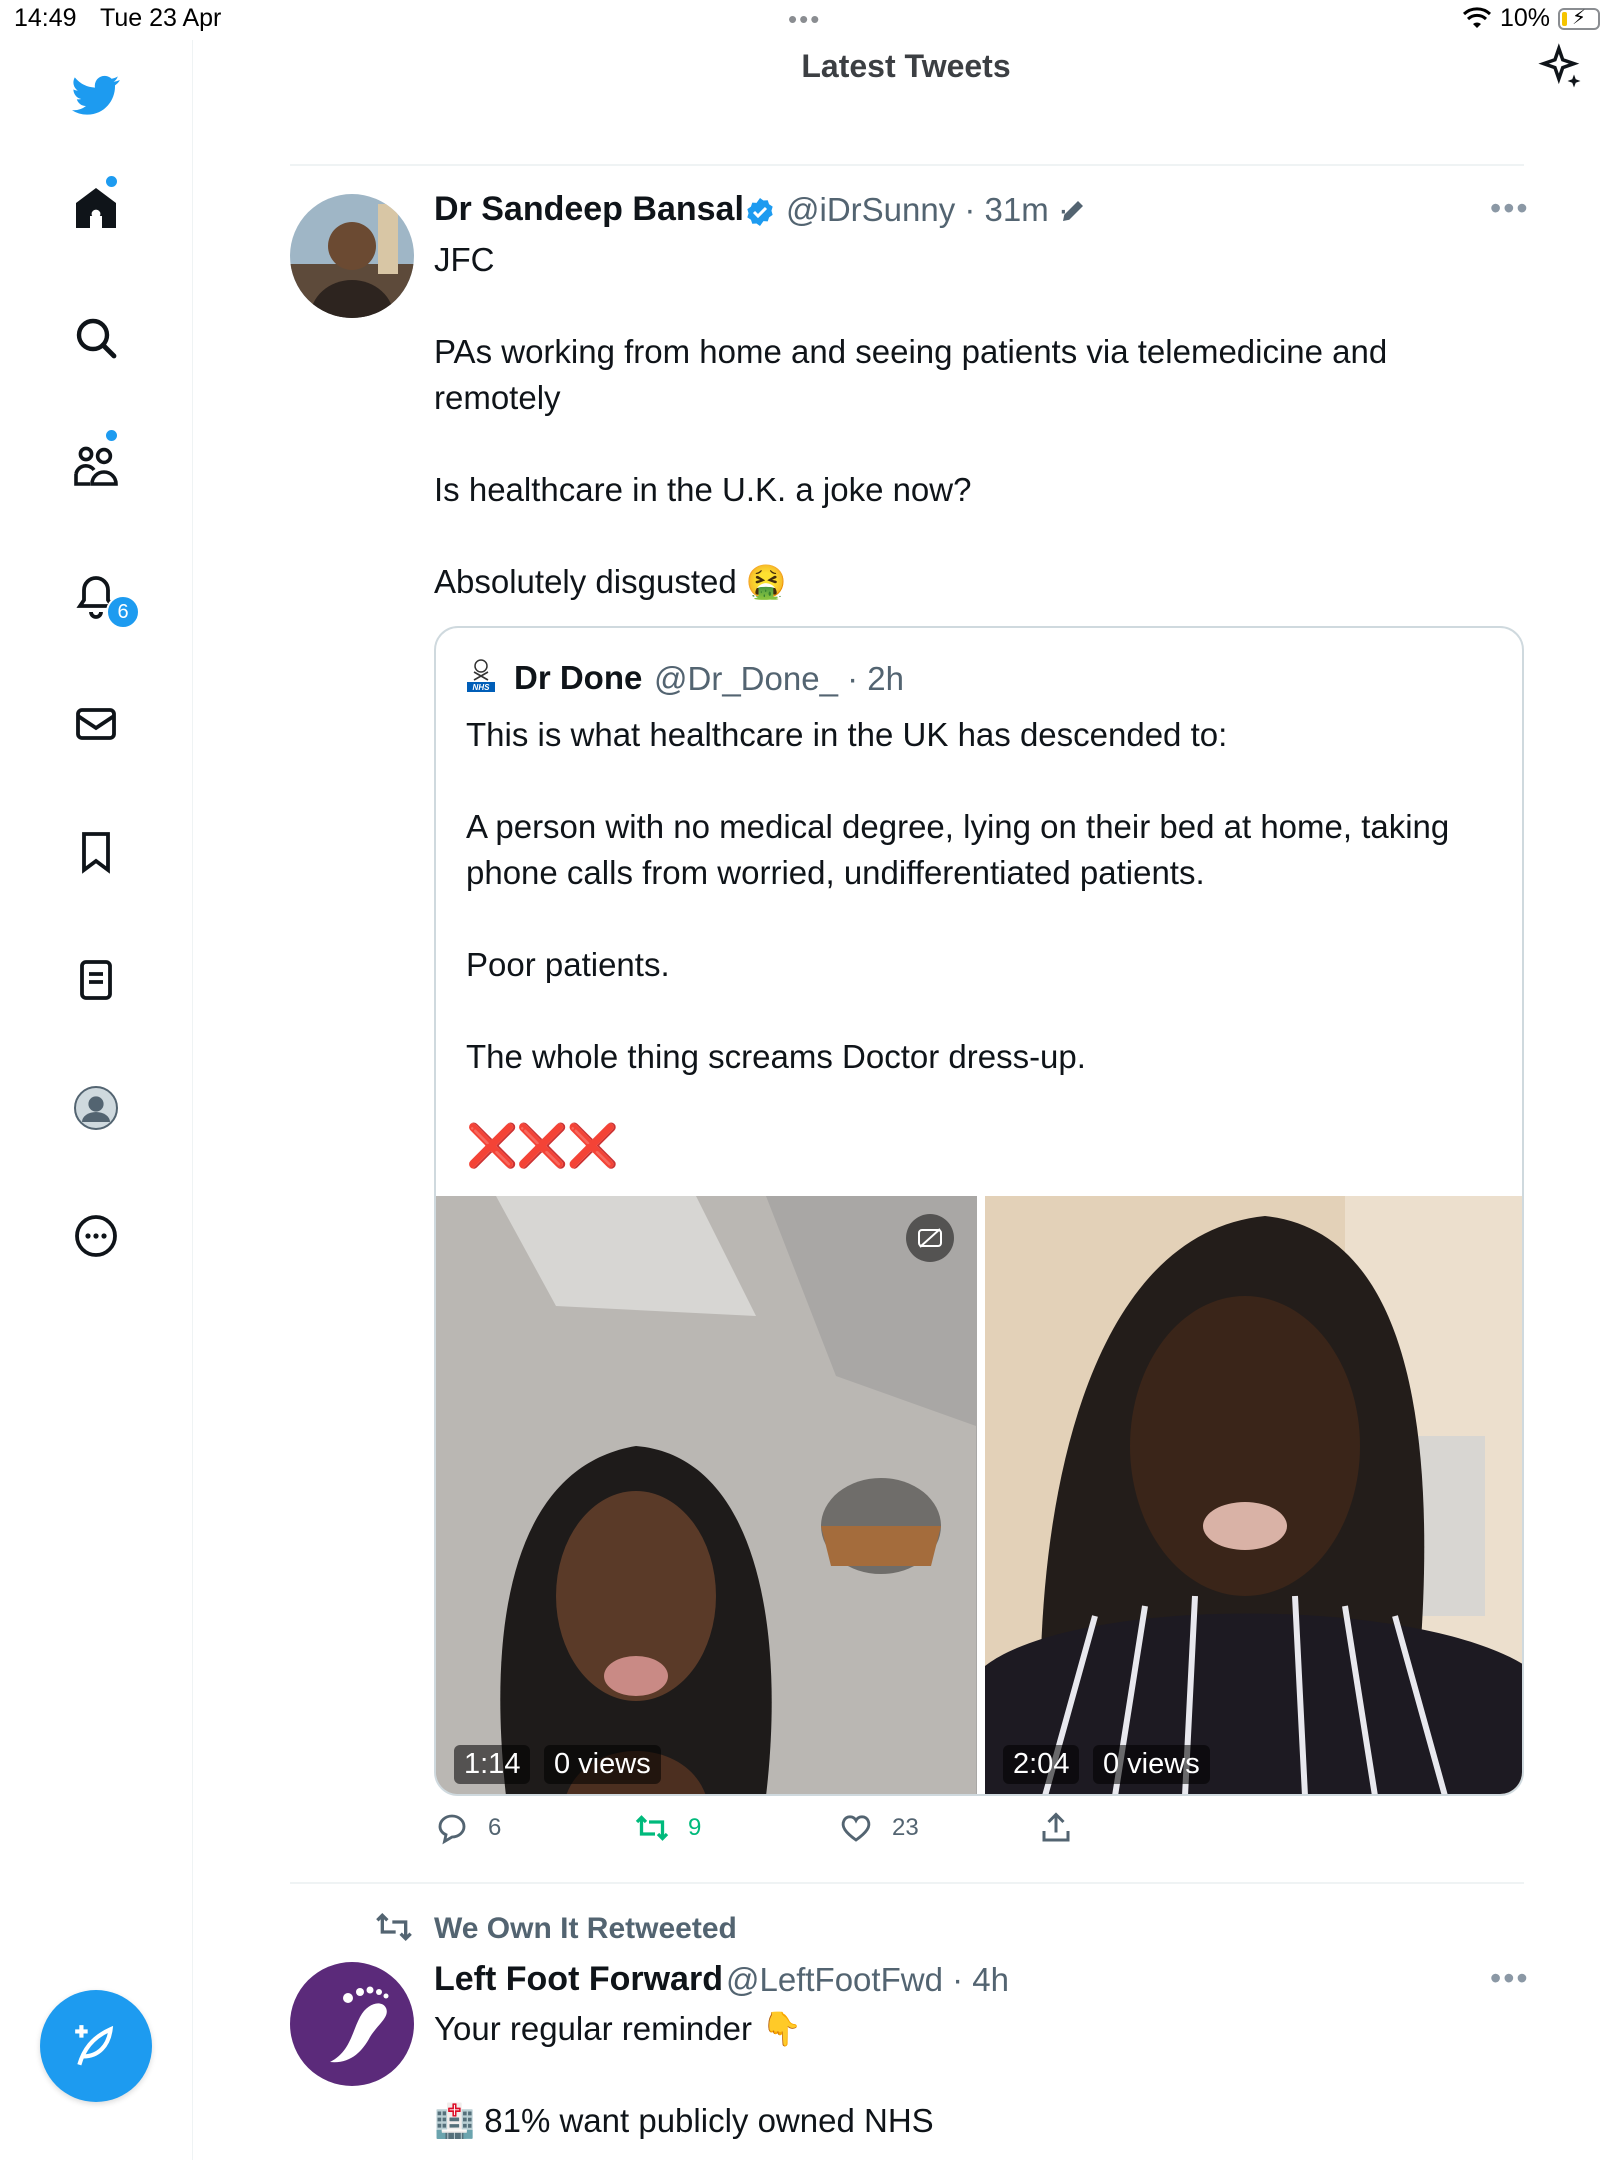  What do you see at coordinates (706, 1495) in the screenshot?
I see `video-thumbnail-1: 1:14 0 views` at bounding box center [706, 1495].